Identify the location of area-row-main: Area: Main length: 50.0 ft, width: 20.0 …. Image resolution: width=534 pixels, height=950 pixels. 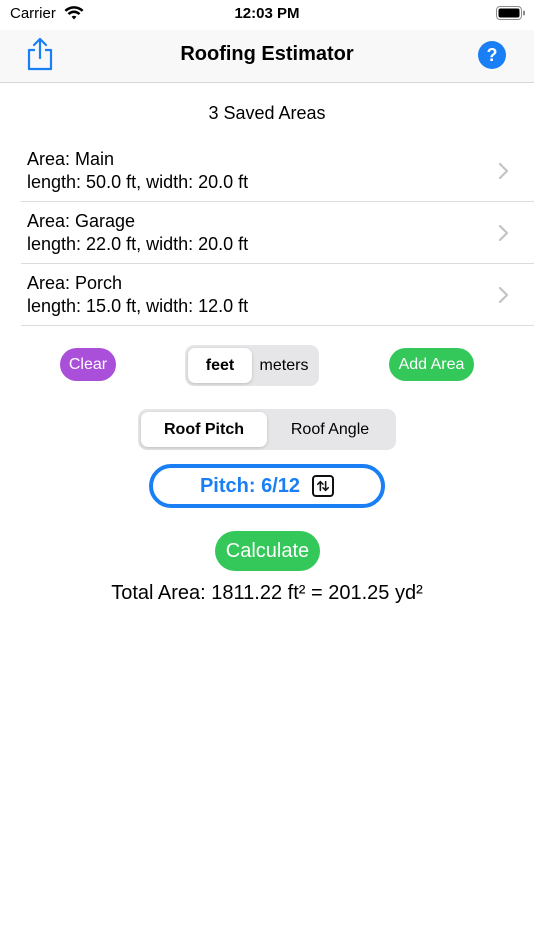
(277, 171).